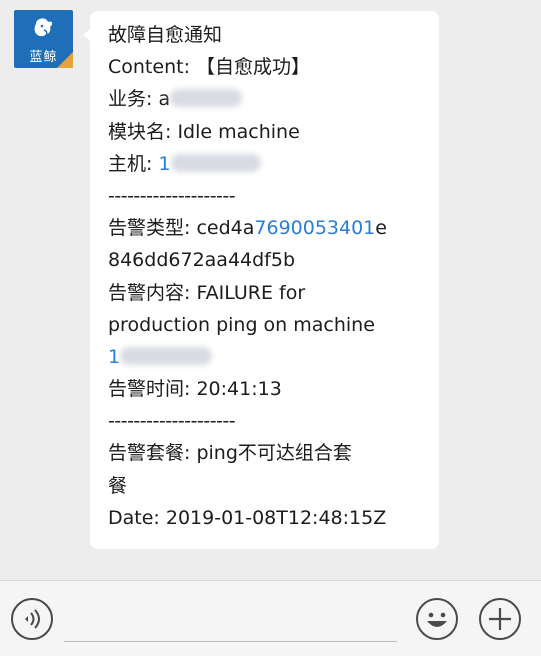 This screenshot has height=656, width=541. Describe the element at coordinates (215, 162) in the screenshot. I see `redacted-host` at that location.